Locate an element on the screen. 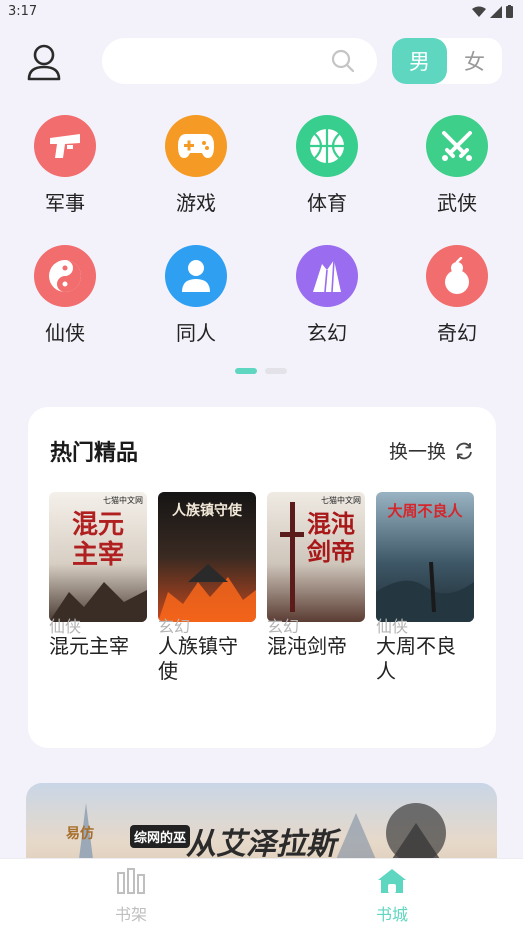  gamepad-icon is located at coordinates (196, 146).